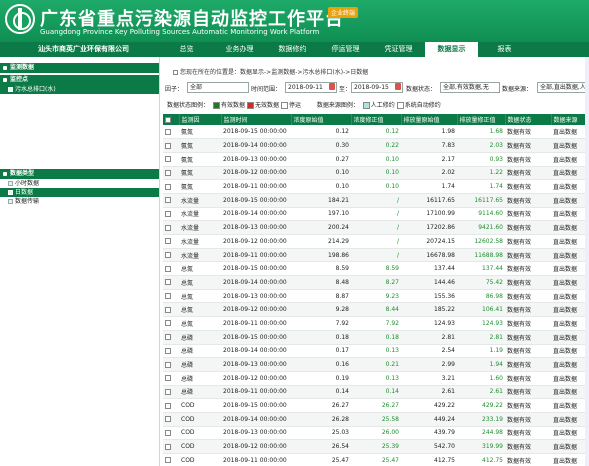  I want to click on scrollbar, so click(587, 261).